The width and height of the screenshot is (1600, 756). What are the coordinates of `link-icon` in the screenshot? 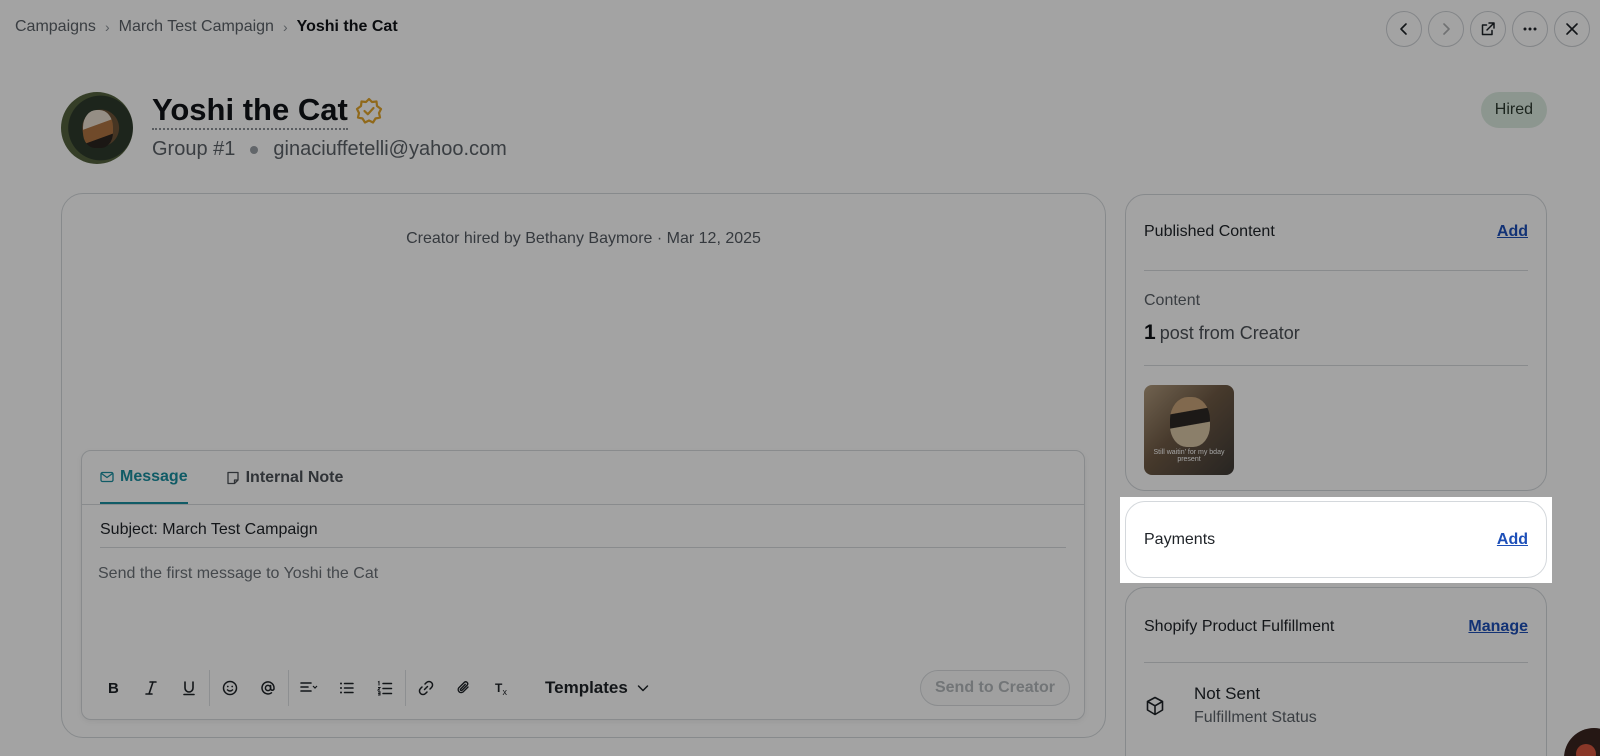 It's located at (426, 688).